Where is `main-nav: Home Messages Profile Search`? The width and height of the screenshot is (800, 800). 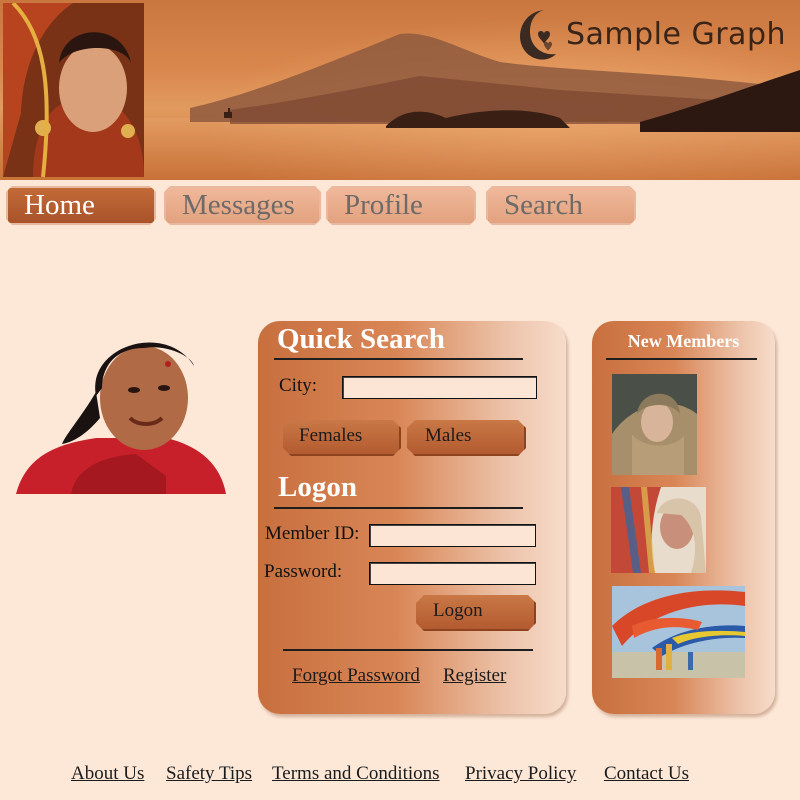 main-nav: Home Messages Profile Search is located at coordinates (400, 206).